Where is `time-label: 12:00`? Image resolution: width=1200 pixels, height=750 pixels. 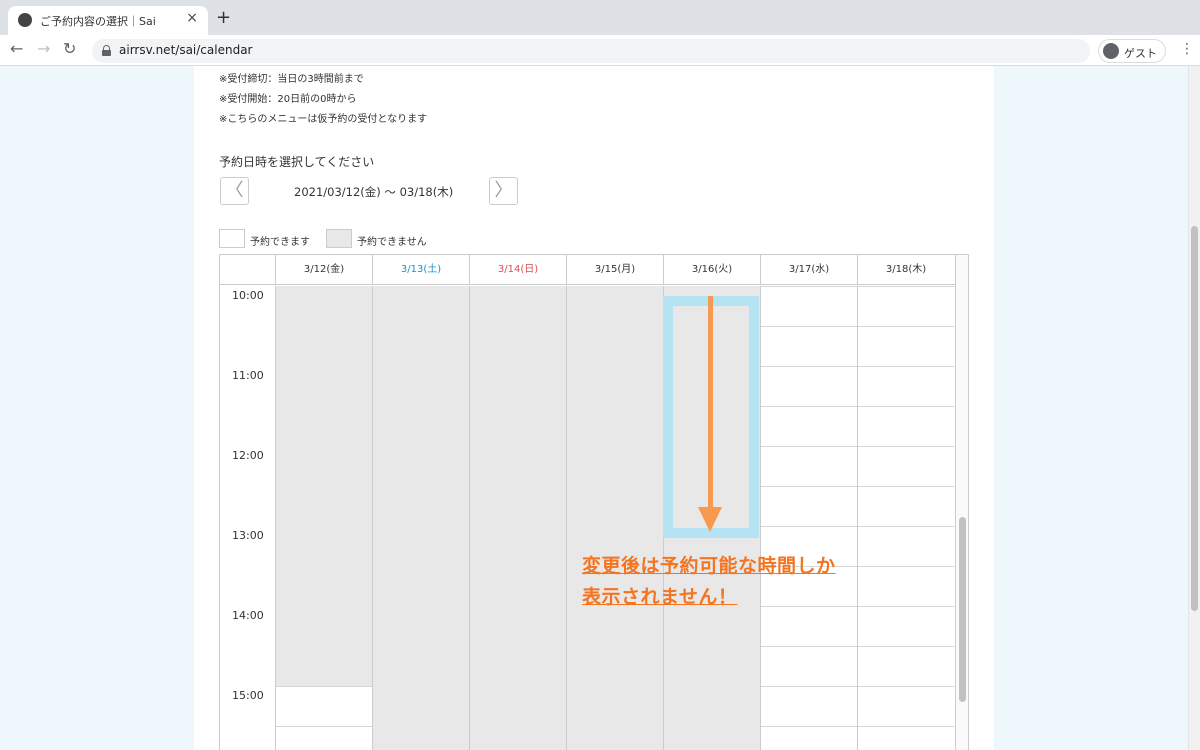 time-label: 12:00 is located at coordinates (248, 455).